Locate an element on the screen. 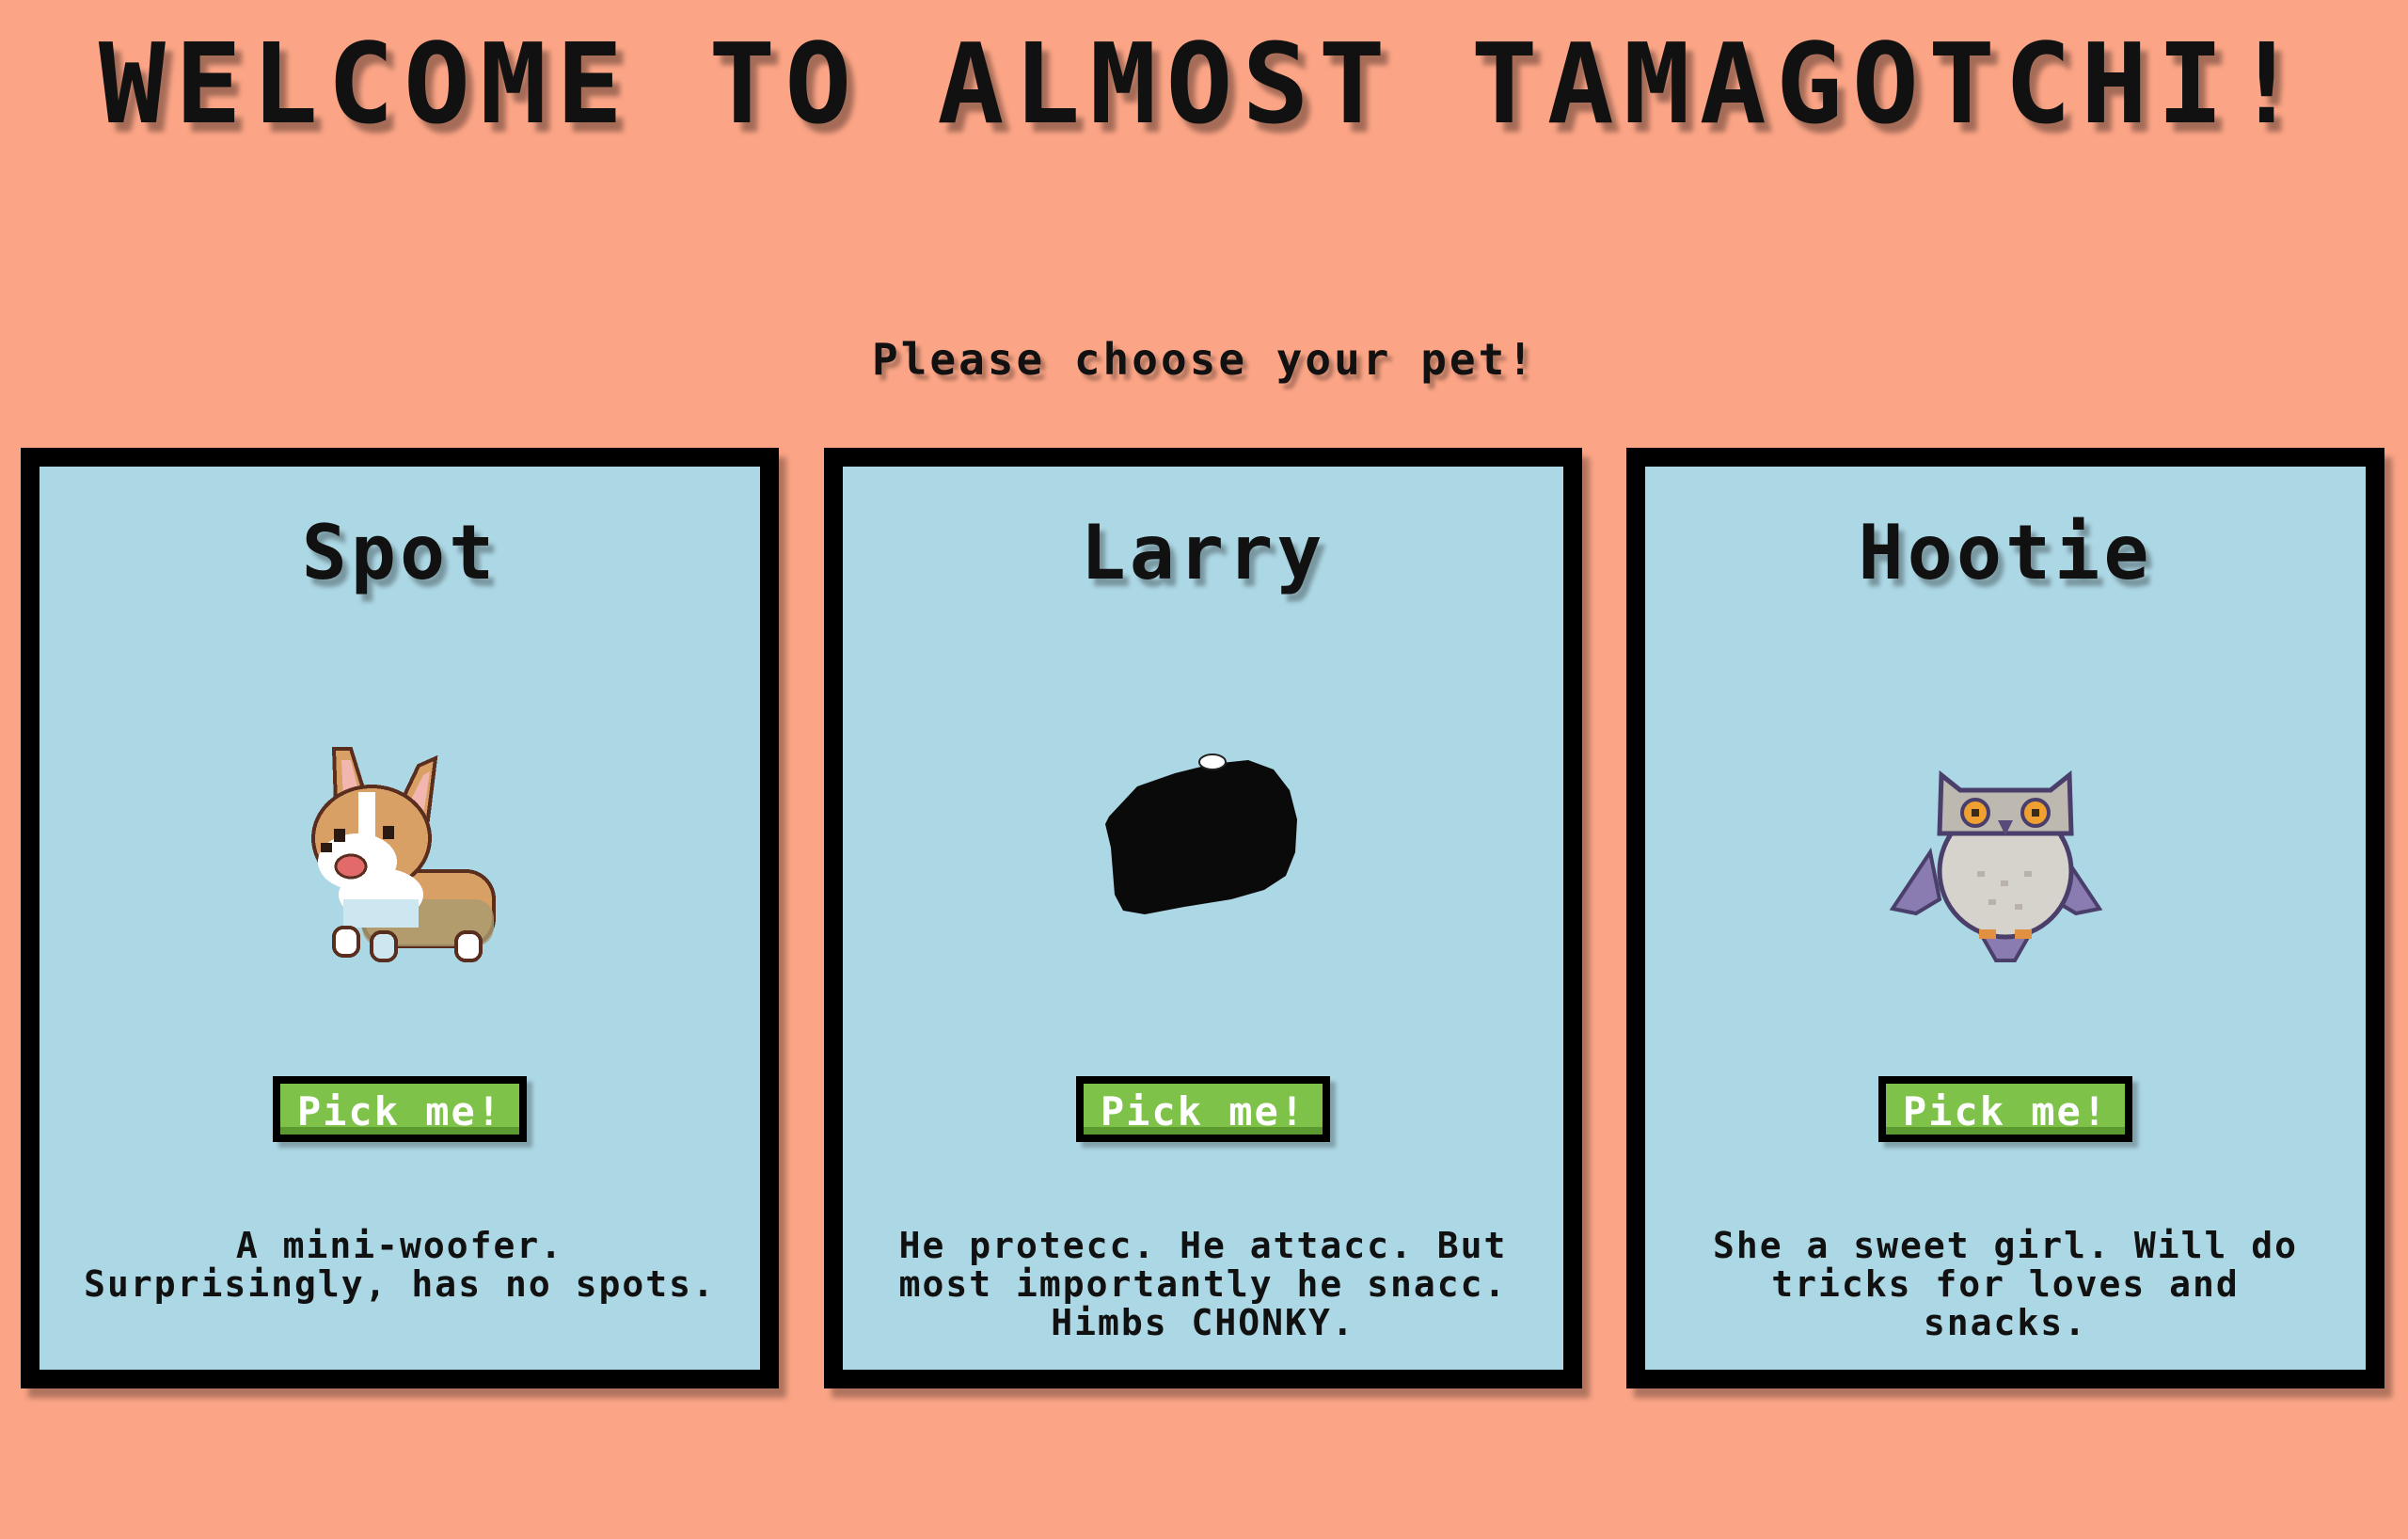 Image resolution: width=2408 pixels, height=1539 pixels. pet-name: Spot is located at coordinates (400, 552).